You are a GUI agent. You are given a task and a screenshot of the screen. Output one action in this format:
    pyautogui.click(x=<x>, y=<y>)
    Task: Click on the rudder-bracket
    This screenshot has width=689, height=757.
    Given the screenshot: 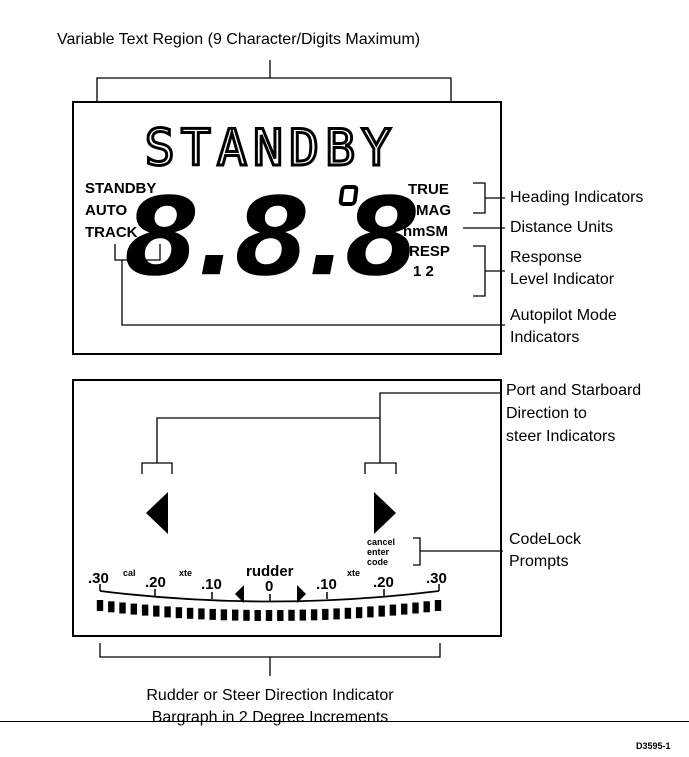 What is the action you would take?
    pyautogui.click(x=270, y=659)
    